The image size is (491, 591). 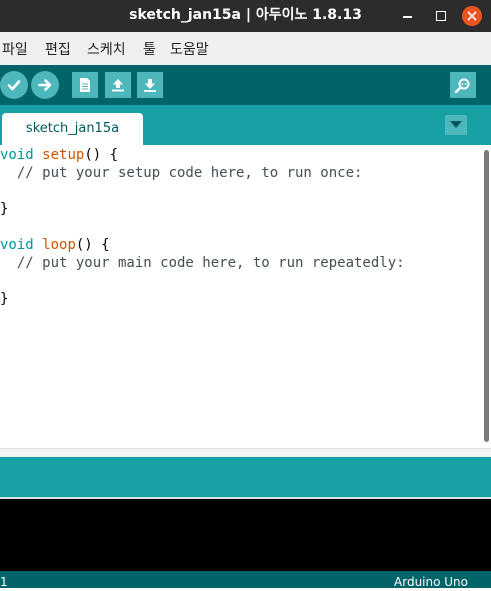 I want to click on editor-scrollbar, so click(x=486, y=296).